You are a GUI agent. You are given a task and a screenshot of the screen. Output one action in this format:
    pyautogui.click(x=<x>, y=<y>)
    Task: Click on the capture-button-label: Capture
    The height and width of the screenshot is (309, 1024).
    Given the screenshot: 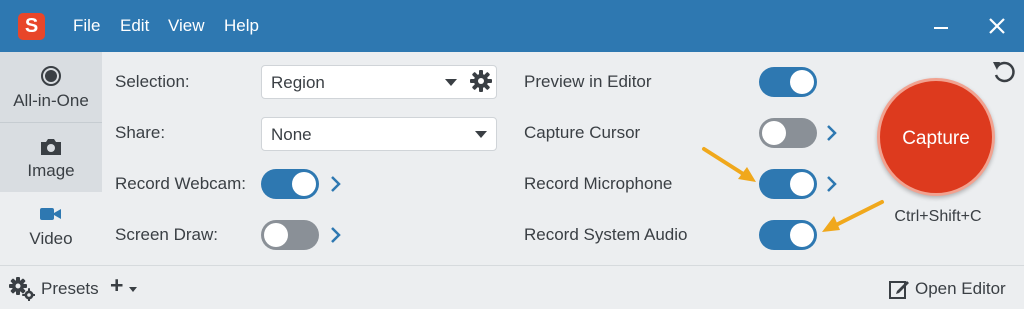 What is the action you would take?
    pyautogui.click(x=936, y=138)
    